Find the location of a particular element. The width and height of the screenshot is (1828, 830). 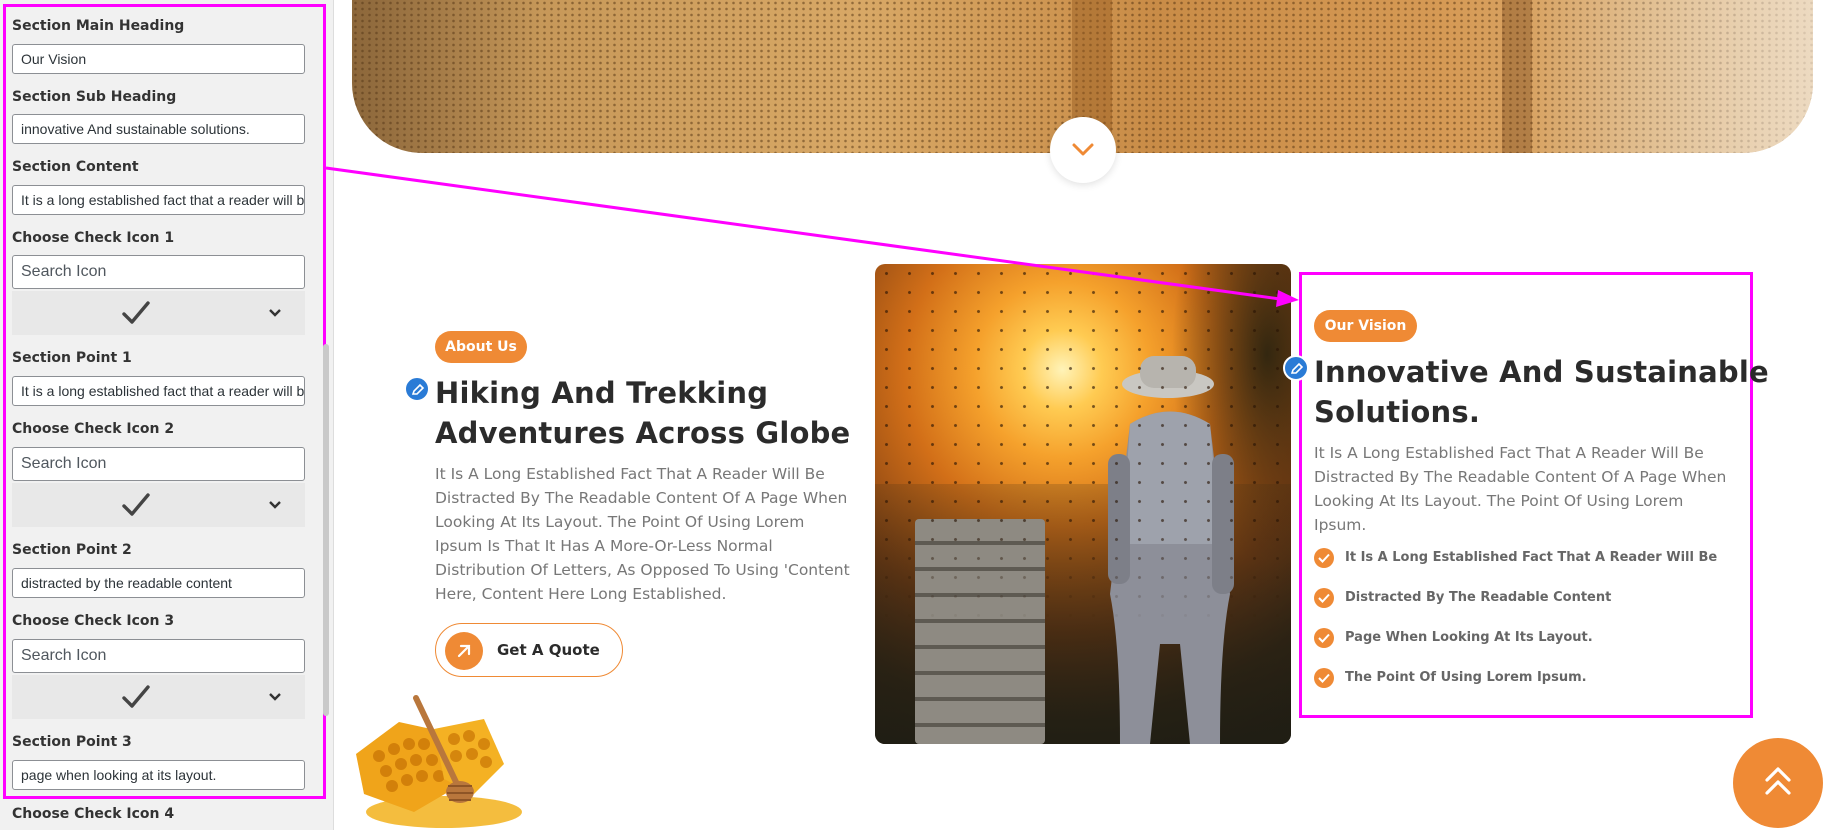

about-badge: About Us is located at coordinates (481, 347).